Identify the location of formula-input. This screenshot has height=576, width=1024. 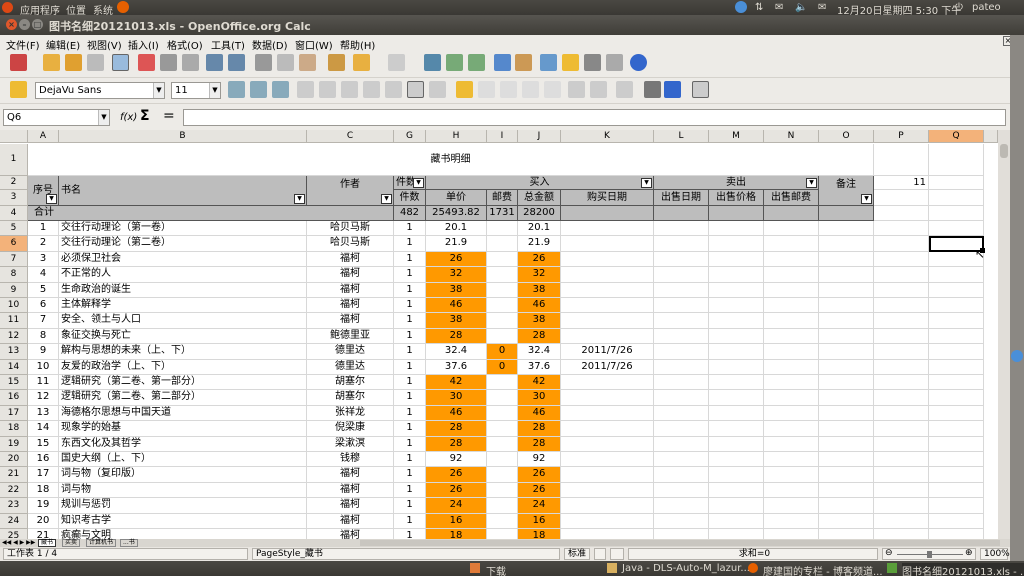
(594, 117).